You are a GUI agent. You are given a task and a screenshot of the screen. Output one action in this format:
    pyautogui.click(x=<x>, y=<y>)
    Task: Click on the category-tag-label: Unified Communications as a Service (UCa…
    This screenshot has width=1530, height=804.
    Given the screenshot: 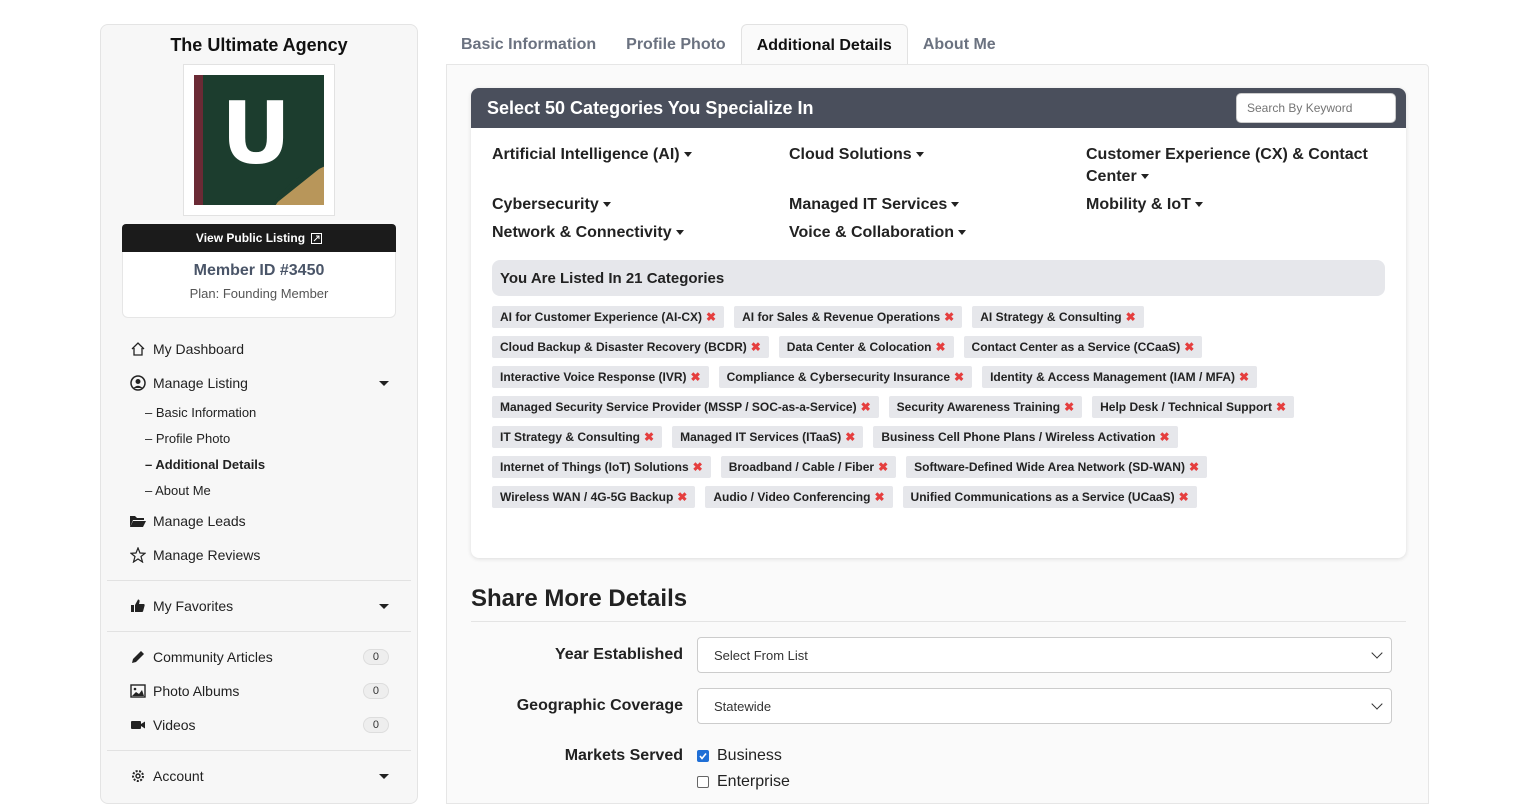 What is the action you would take?
    pyautogui.click(x=1042, y=497)
    